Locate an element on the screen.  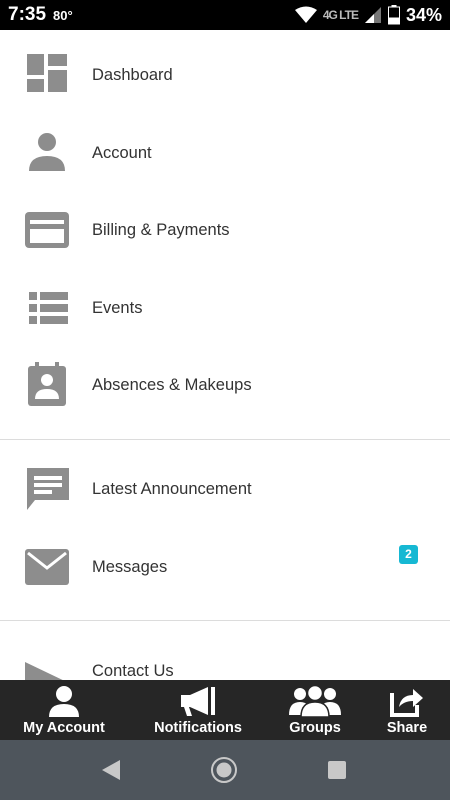
tab-label: Notifications is located at coordinates (198, 728).